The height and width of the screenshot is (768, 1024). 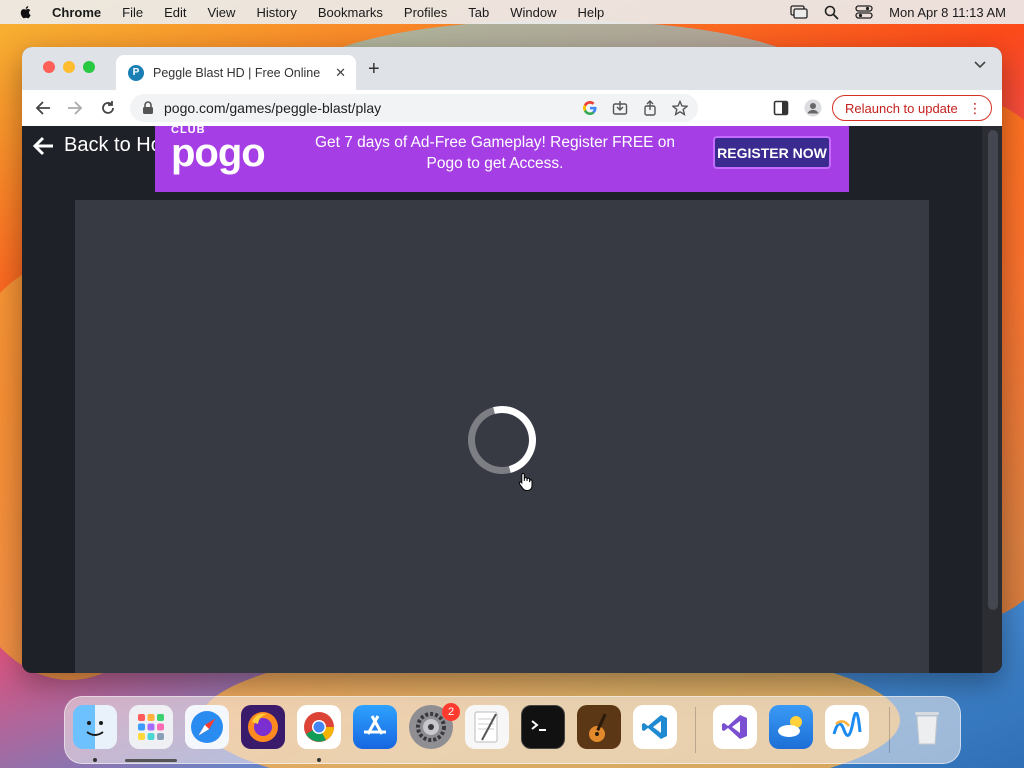 What do you see at coordinates (451, 712) in the screenshot?
I see `settings-notification-badge: 2` at bounding box center [451, 712].